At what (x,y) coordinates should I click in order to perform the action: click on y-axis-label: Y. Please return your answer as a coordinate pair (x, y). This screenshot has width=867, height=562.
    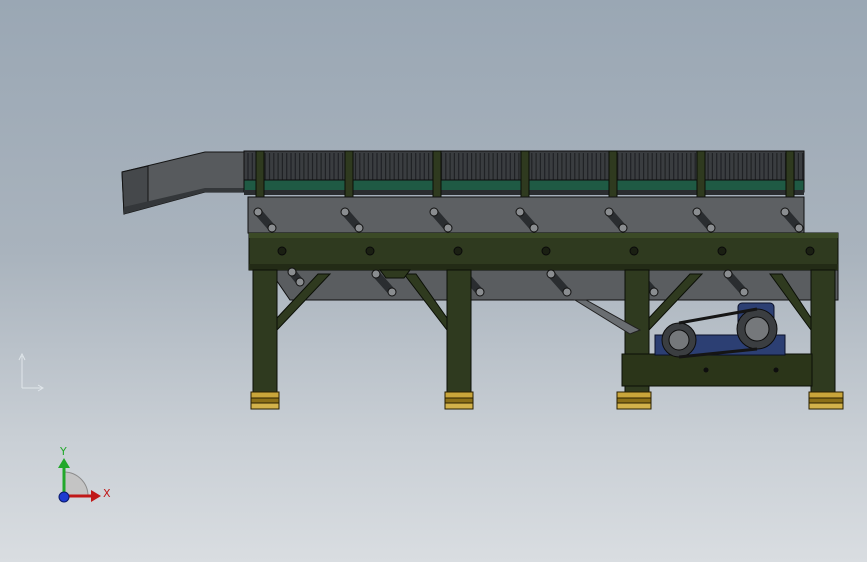
    Looking at the image, I should click on (63, 451).